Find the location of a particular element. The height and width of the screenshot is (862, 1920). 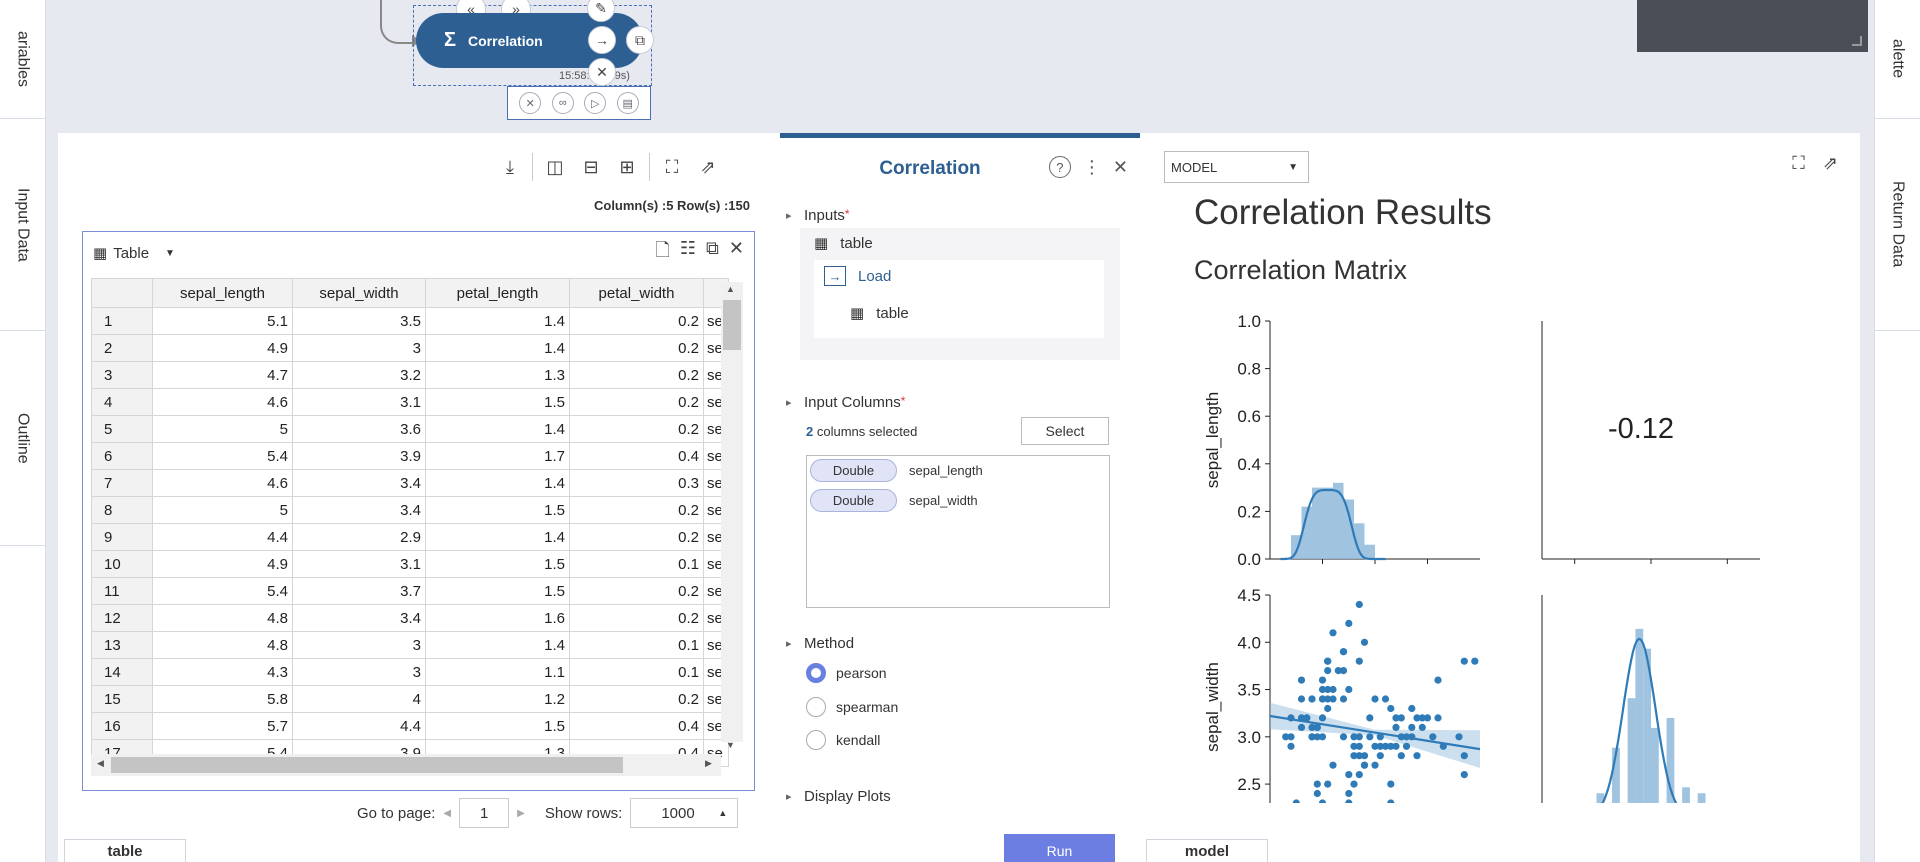

table-cell: 1.3 is located at coordinates (497, 375).